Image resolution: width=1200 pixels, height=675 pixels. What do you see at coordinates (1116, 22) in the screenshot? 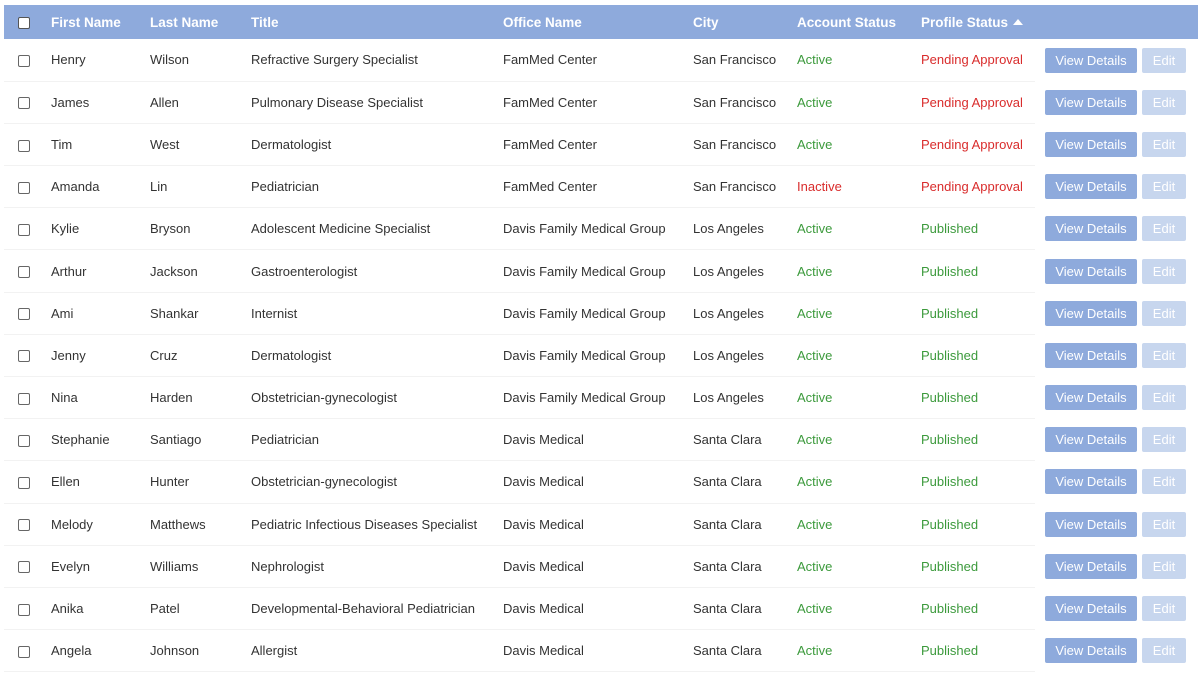
I see `header-actions` at bounding box center [1116, 22].